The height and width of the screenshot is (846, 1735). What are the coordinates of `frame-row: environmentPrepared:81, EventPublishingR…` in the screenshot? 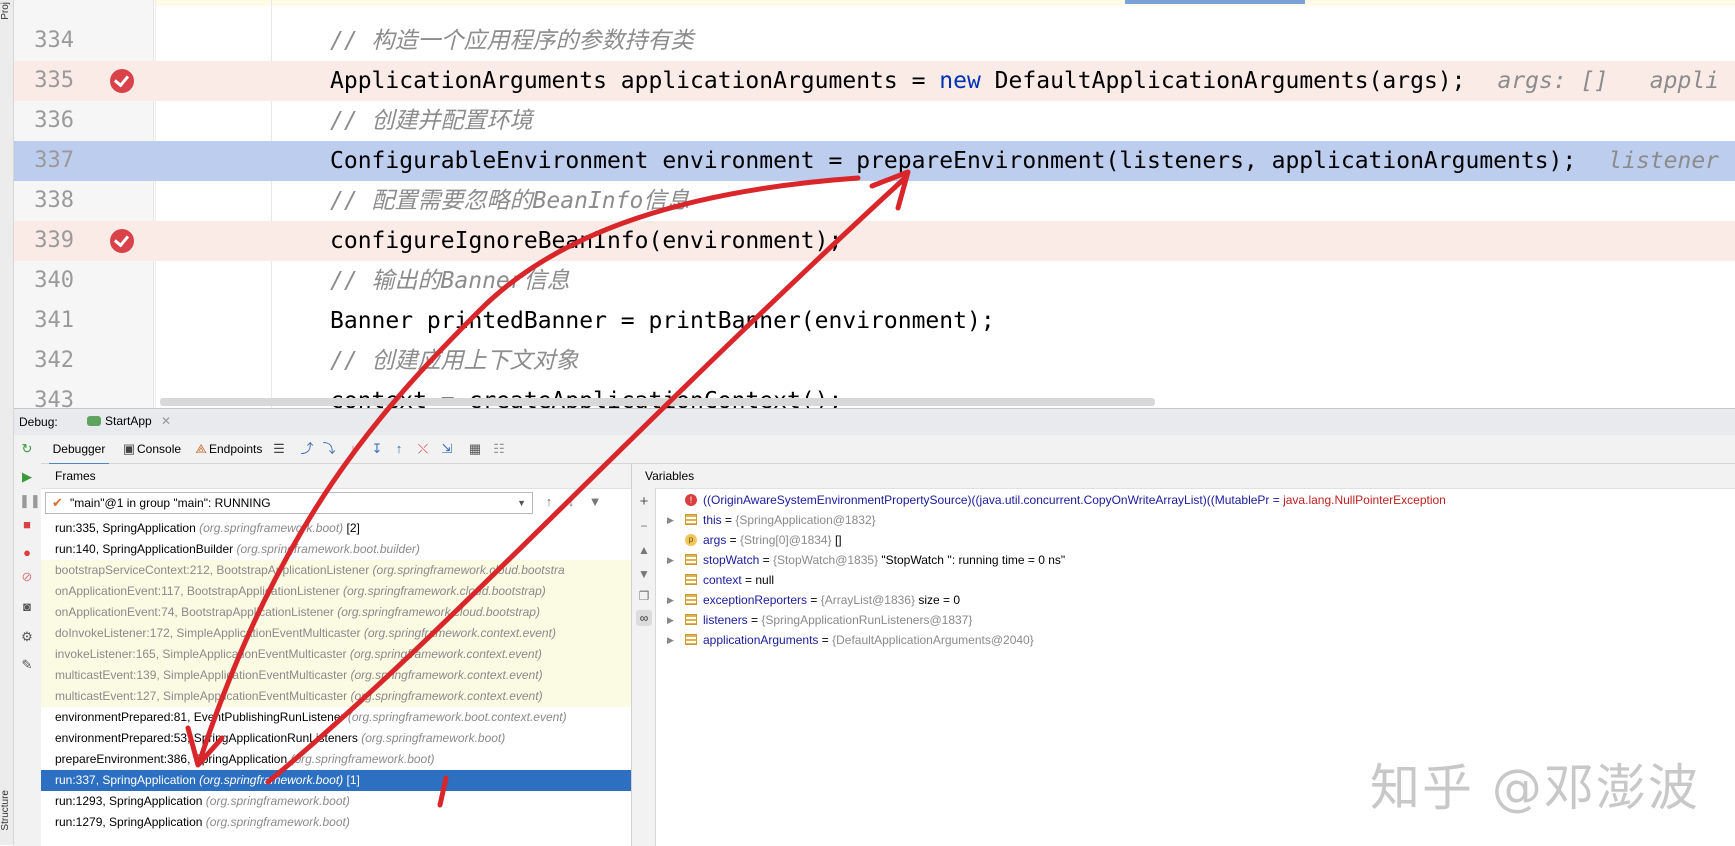 It's located at (336, 717).